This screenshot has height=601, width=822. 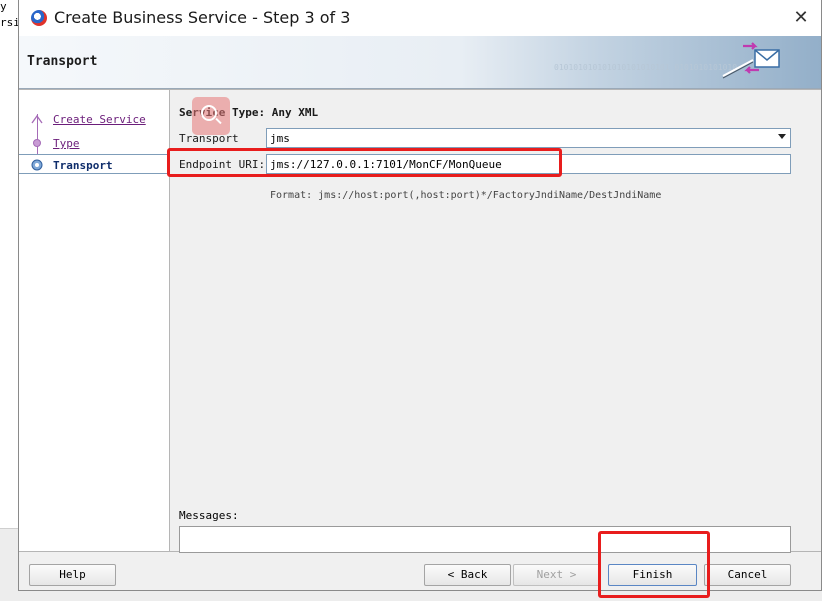 What do you see at coordinates (218, 121) in the screenshot?
I see `magnifier-handle` at bounding box center [218, 121].